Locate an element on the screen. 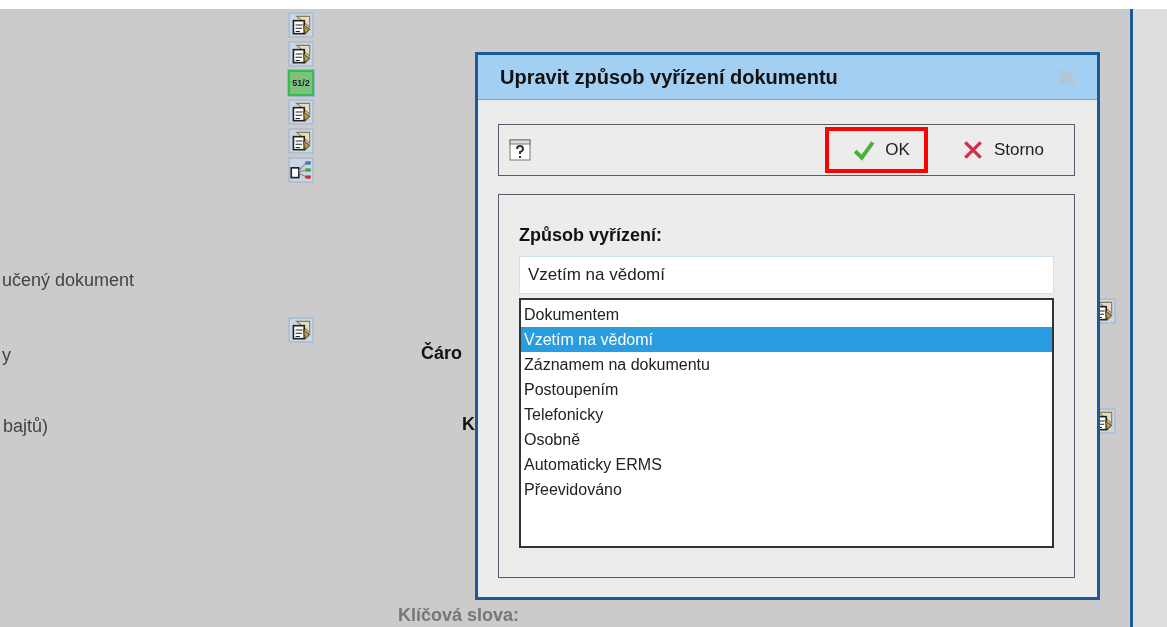  field-label: Čáro is located at coordinates (441, 353).